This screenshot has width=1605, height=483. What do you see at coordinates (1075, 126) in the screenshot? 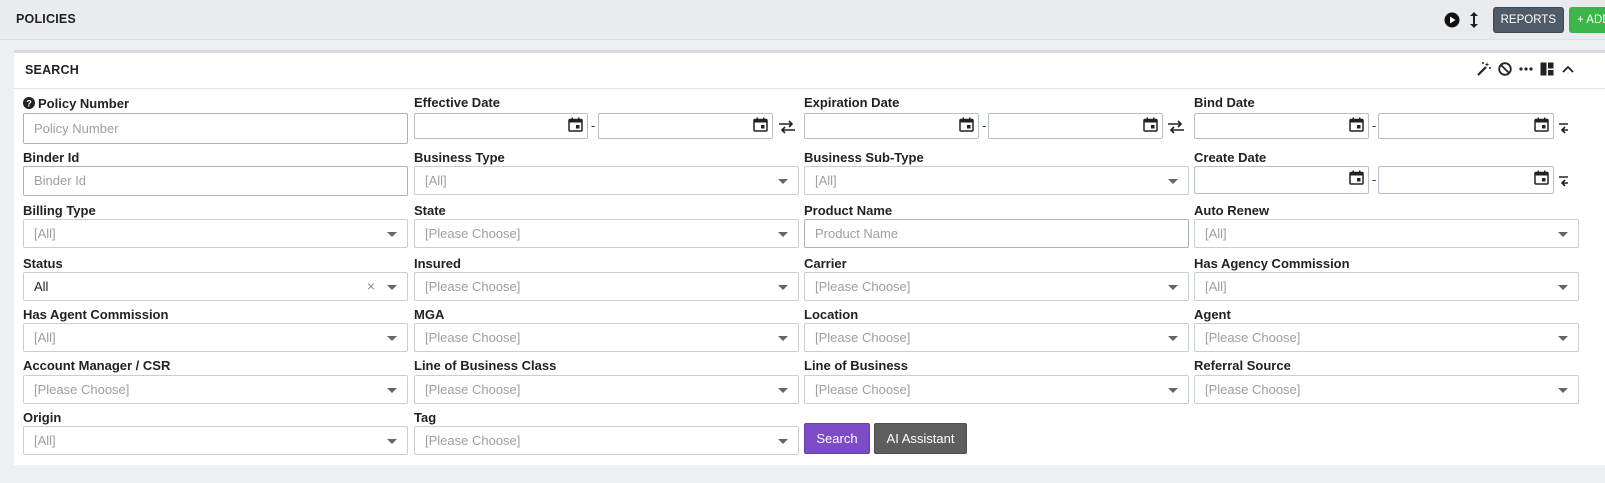
I see `expiration-date-to` at bounding box center [1075, 126].